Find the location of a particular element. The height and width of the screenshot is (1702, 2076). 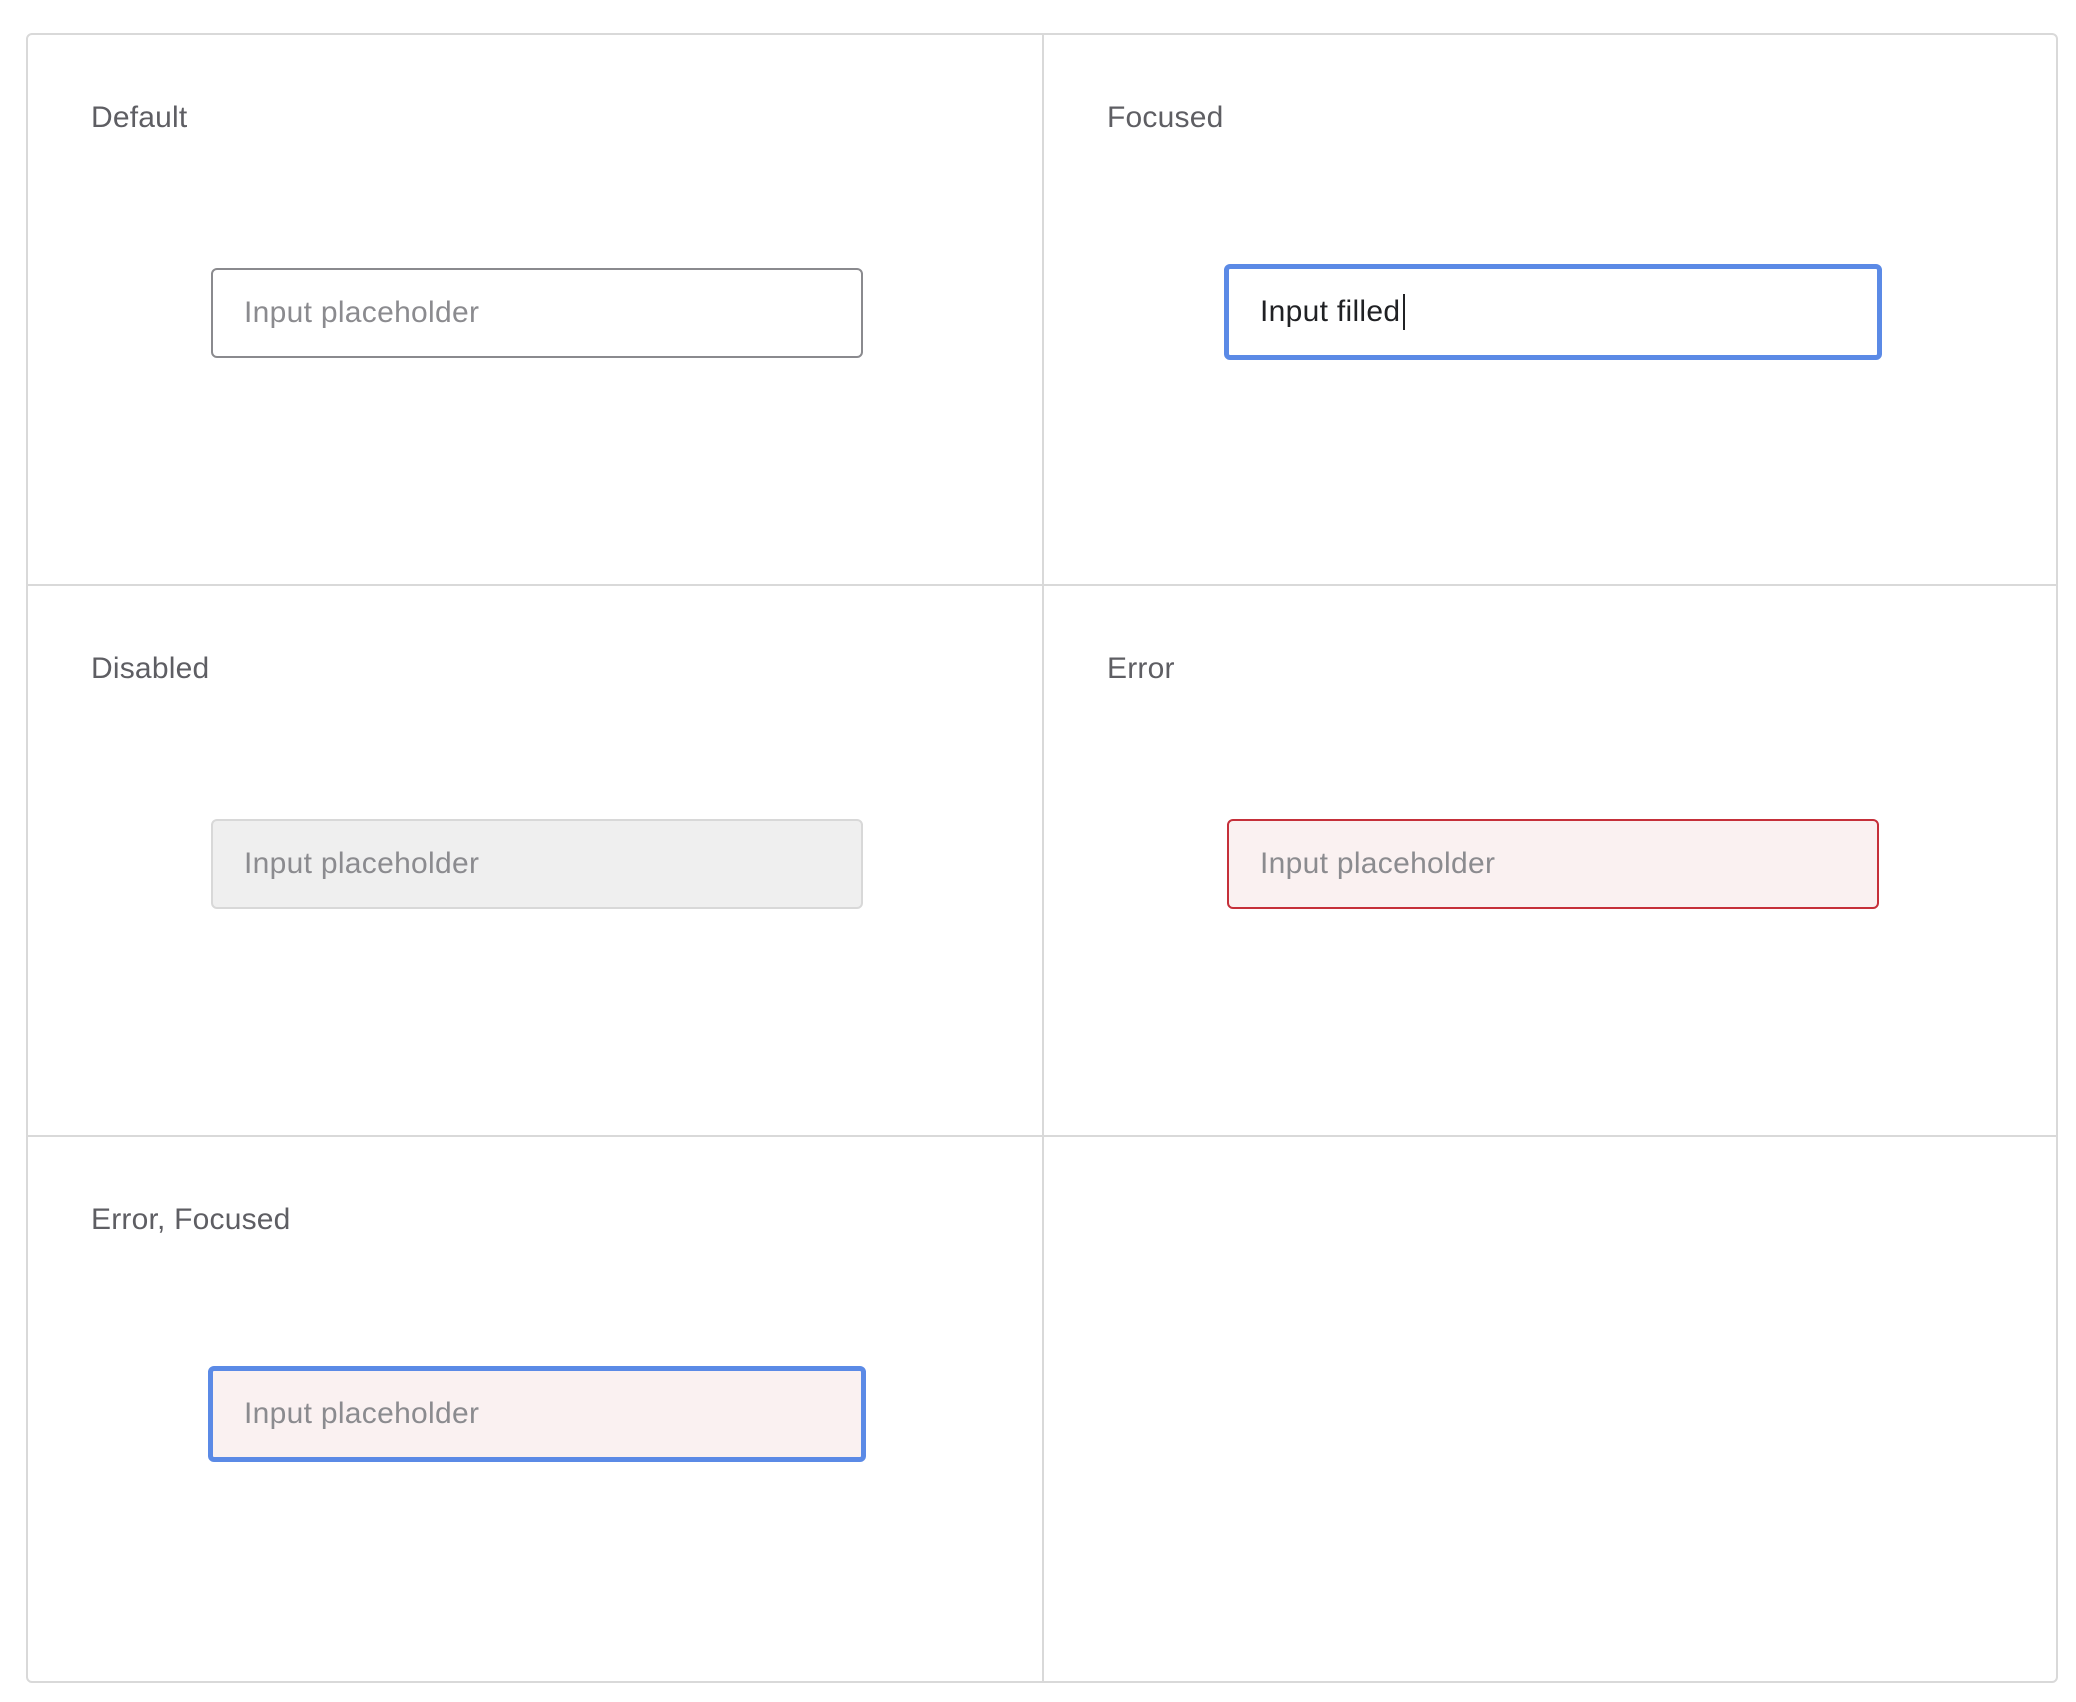

disabled-input: Input placeholder is located at coordinates (537, 864).